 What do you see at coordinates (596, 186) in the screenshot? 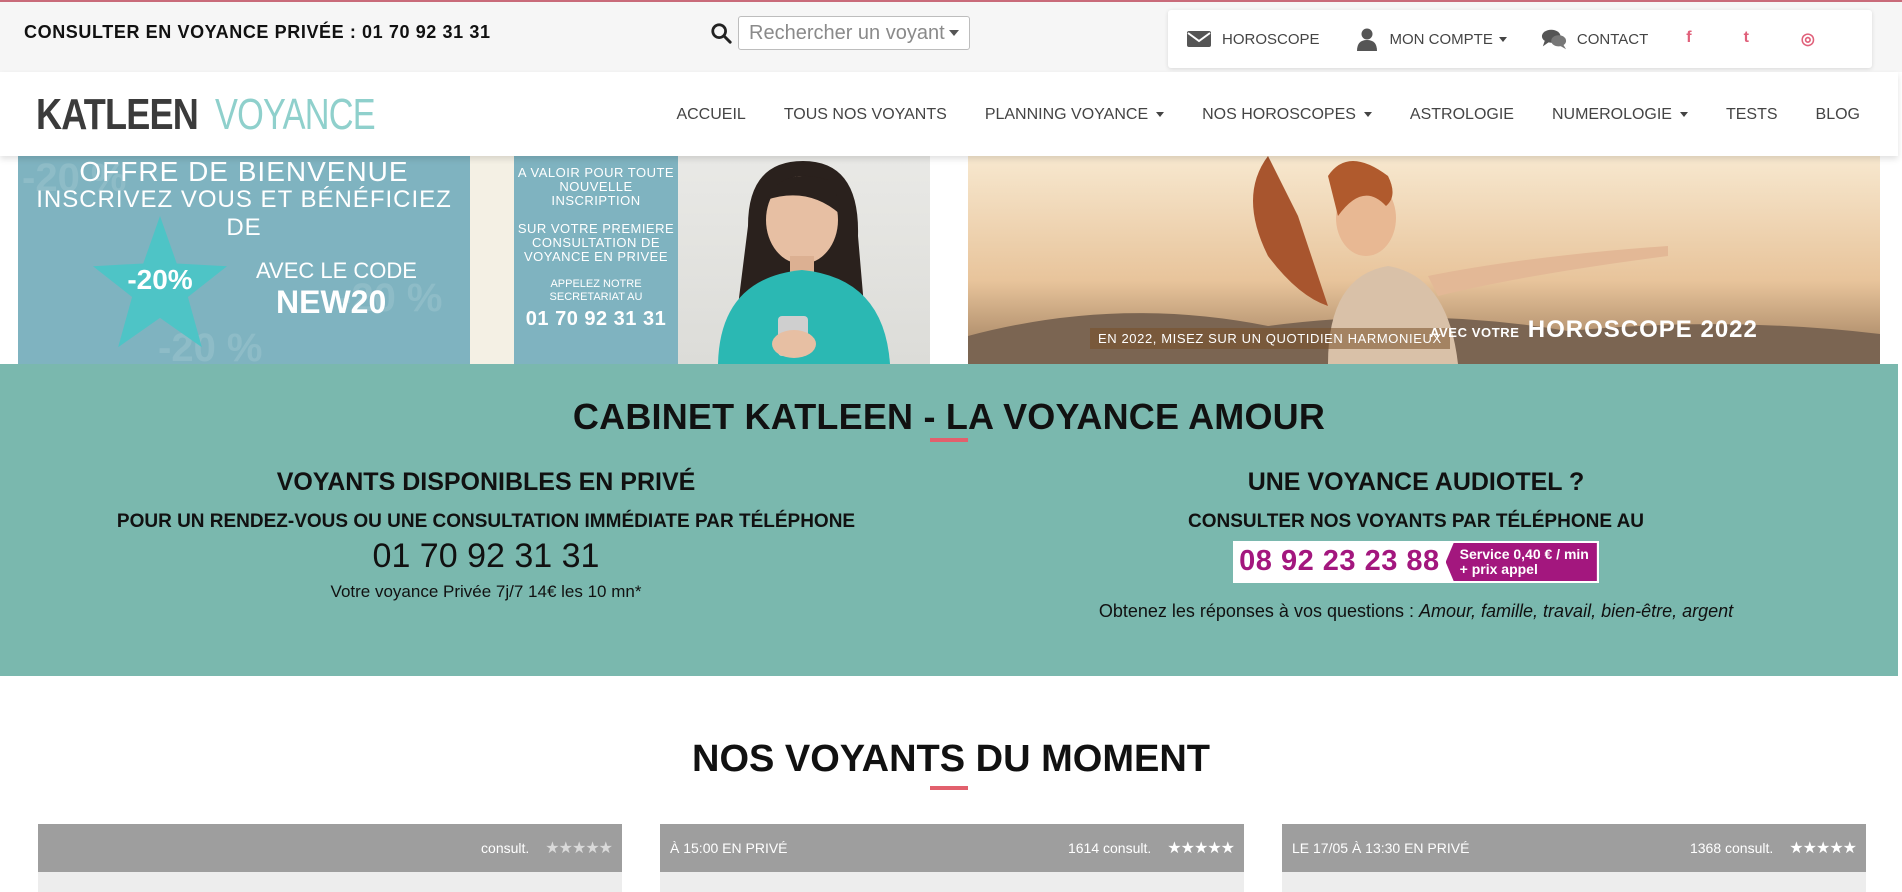
I see `offer-detail-1: A VALOIR POUR TOUTE NOUVELLE INSCRIPTION` at bounding box center [596, 186].